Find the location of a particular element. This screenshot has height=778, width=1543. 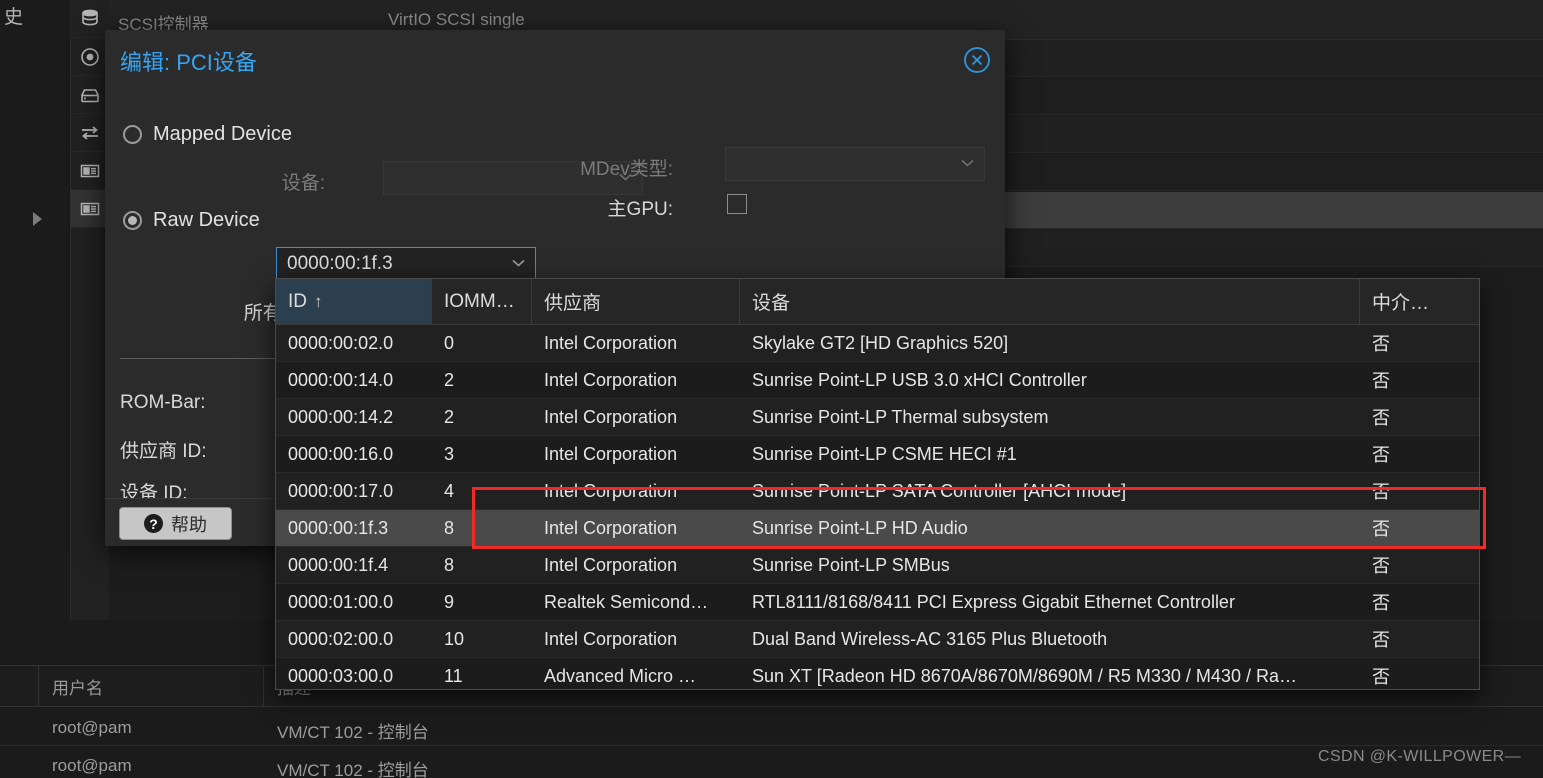

mapped-device-radio: Mapped Device is located at coordinates (207, 134).